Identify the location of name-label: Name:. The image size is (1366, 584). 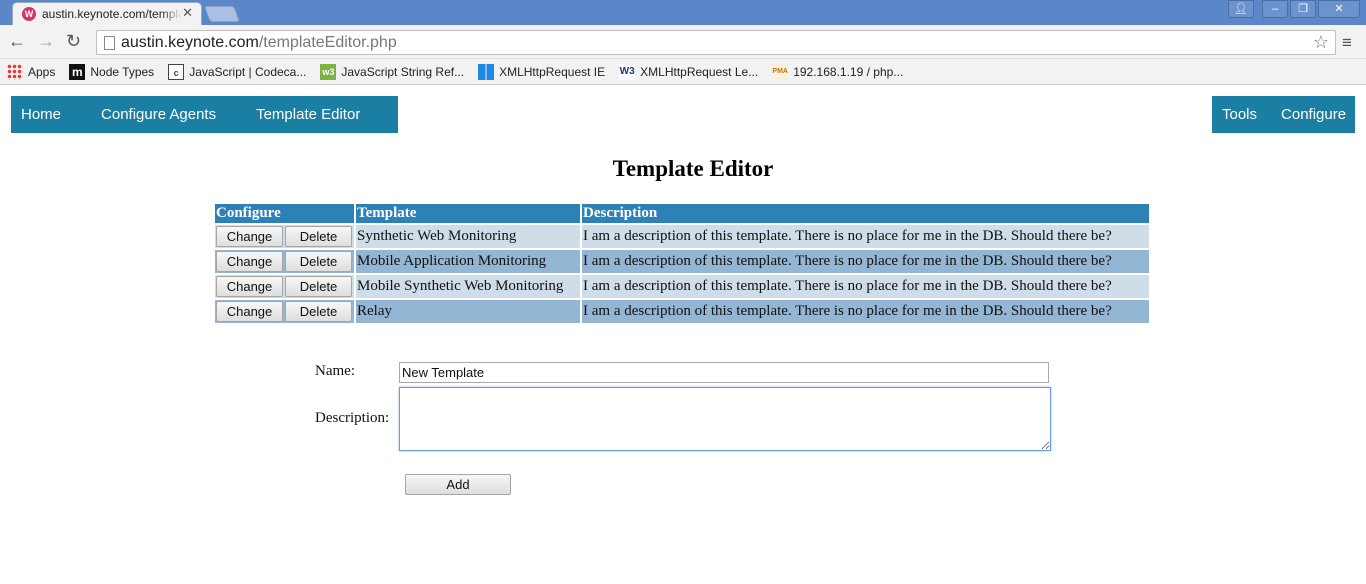
(335, 371).